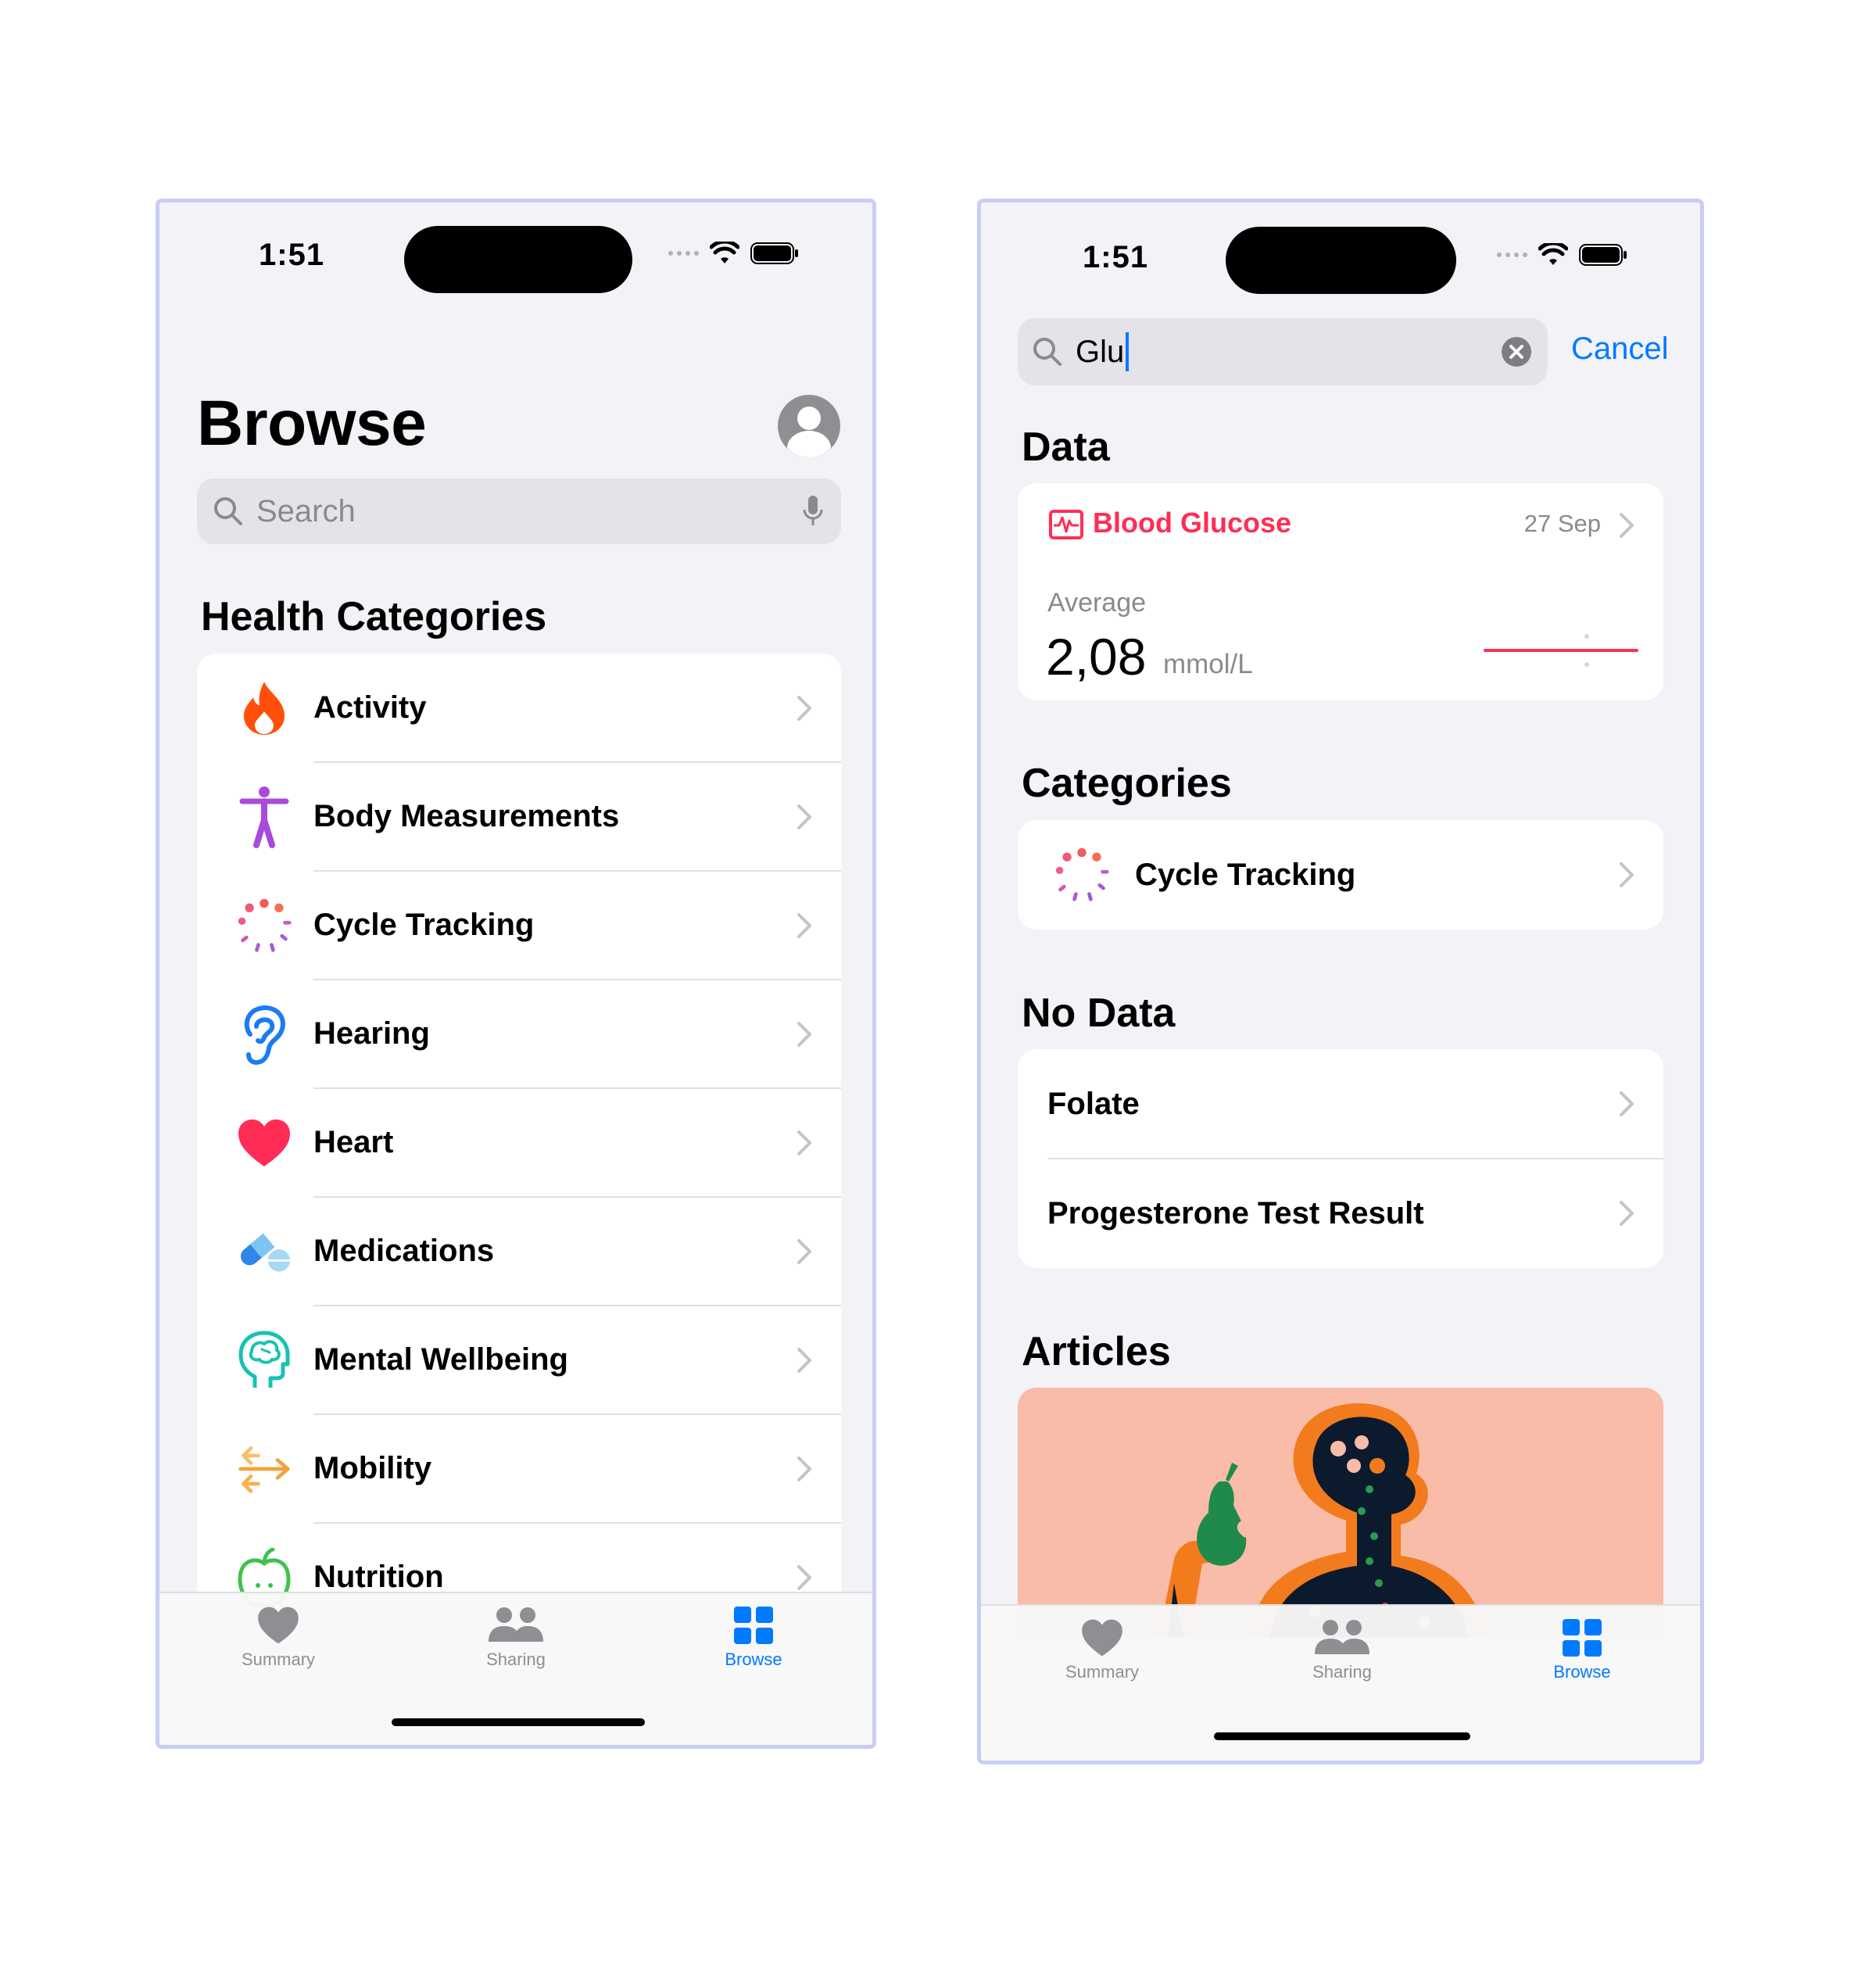  Describe the element at coordinates (440, 1359) in the screenshot. I see `category-label: Mental Wellbeing` at that location.